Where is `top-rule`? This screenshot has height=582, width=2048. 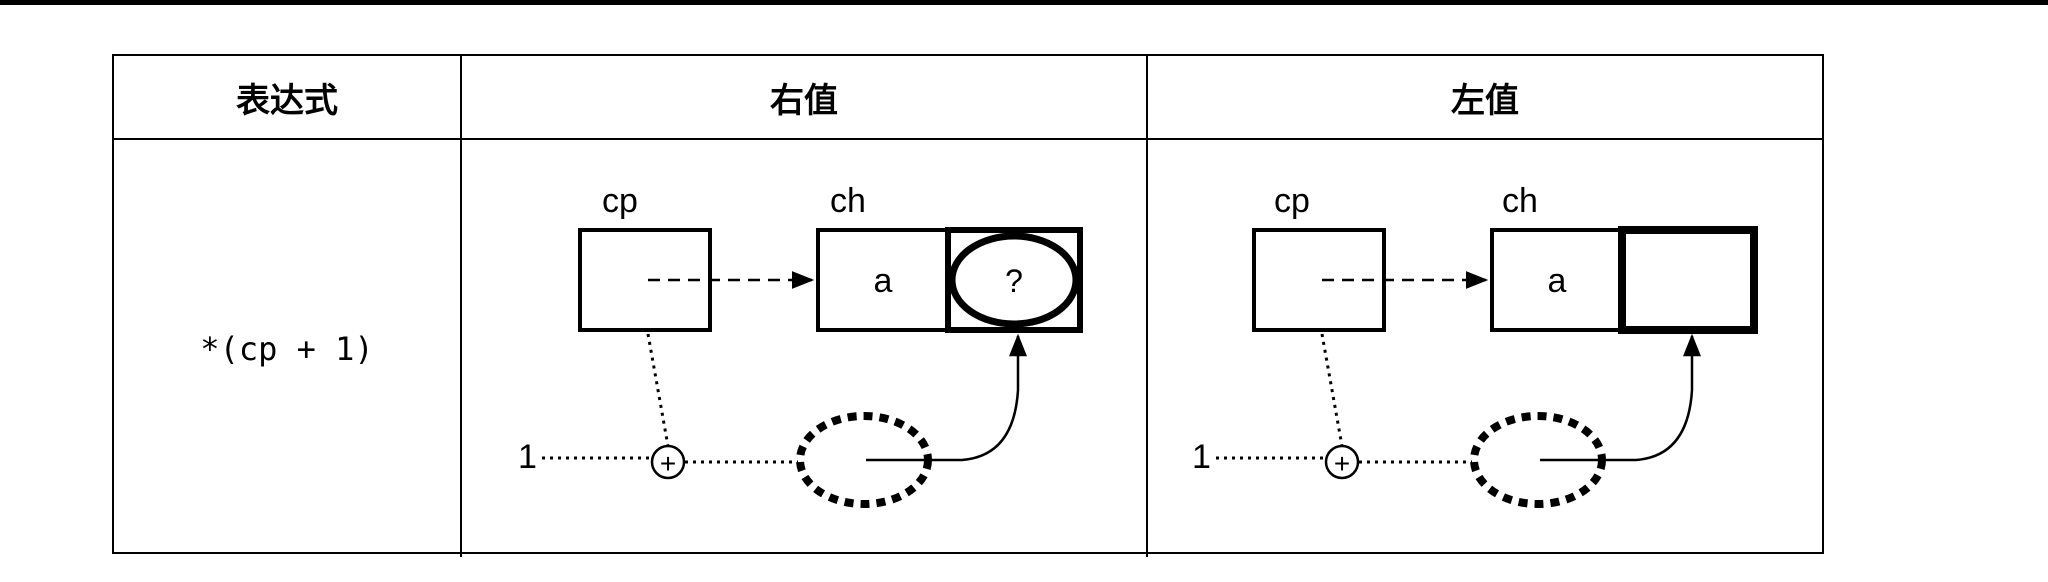 top-rule is located at coordinates (1024, 2).